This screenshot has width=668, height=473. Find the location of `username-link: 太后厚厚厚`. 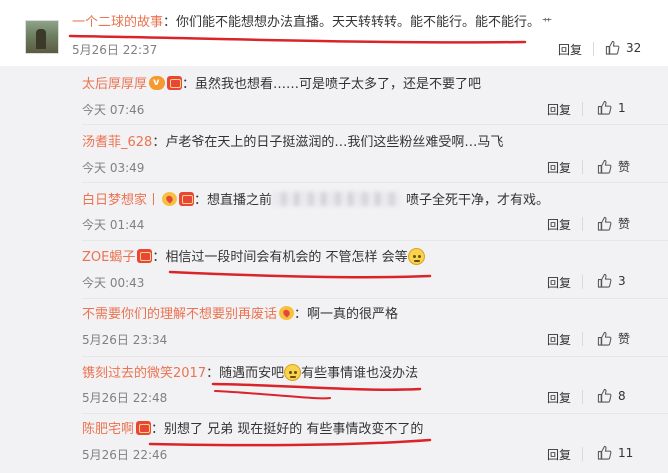

username-link: 太后厚厚厚 is located at coordinates (114, 84).